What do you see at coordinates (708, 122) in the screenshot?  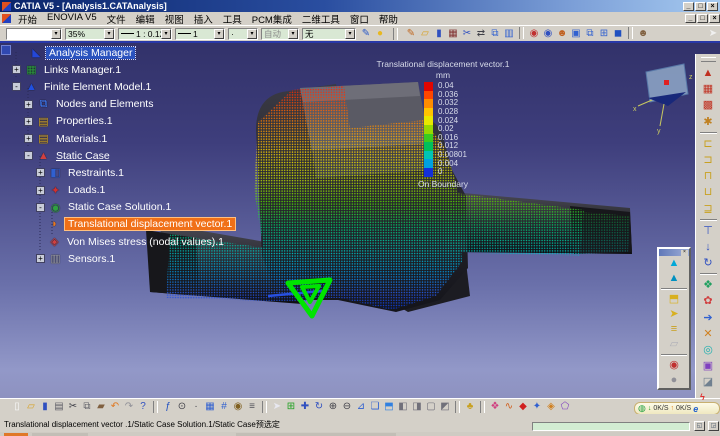 I see `adaptivity-icon: ✱` at bounding box center [708, 122].